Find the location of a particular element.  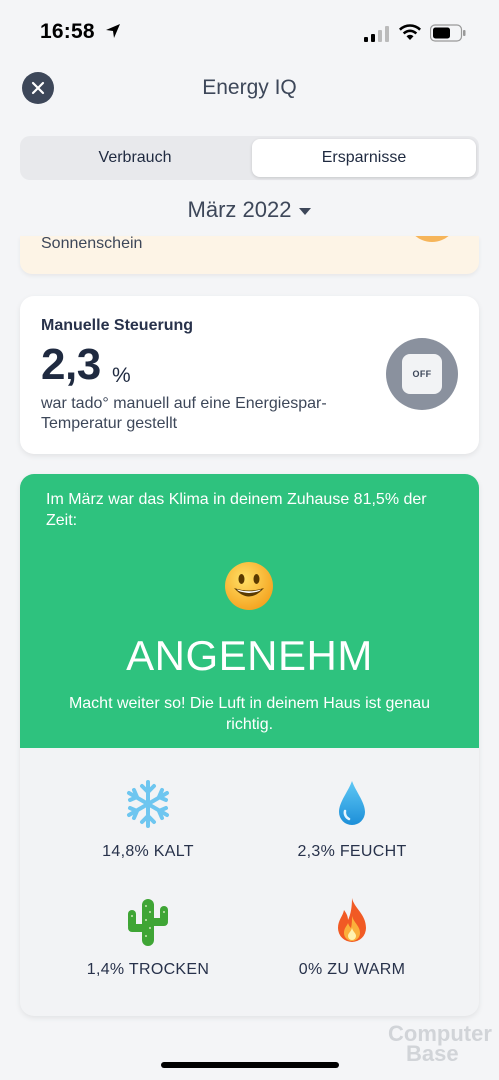

stat-dry: 1,4% TROCKEN is located at coordinates (148, 937).